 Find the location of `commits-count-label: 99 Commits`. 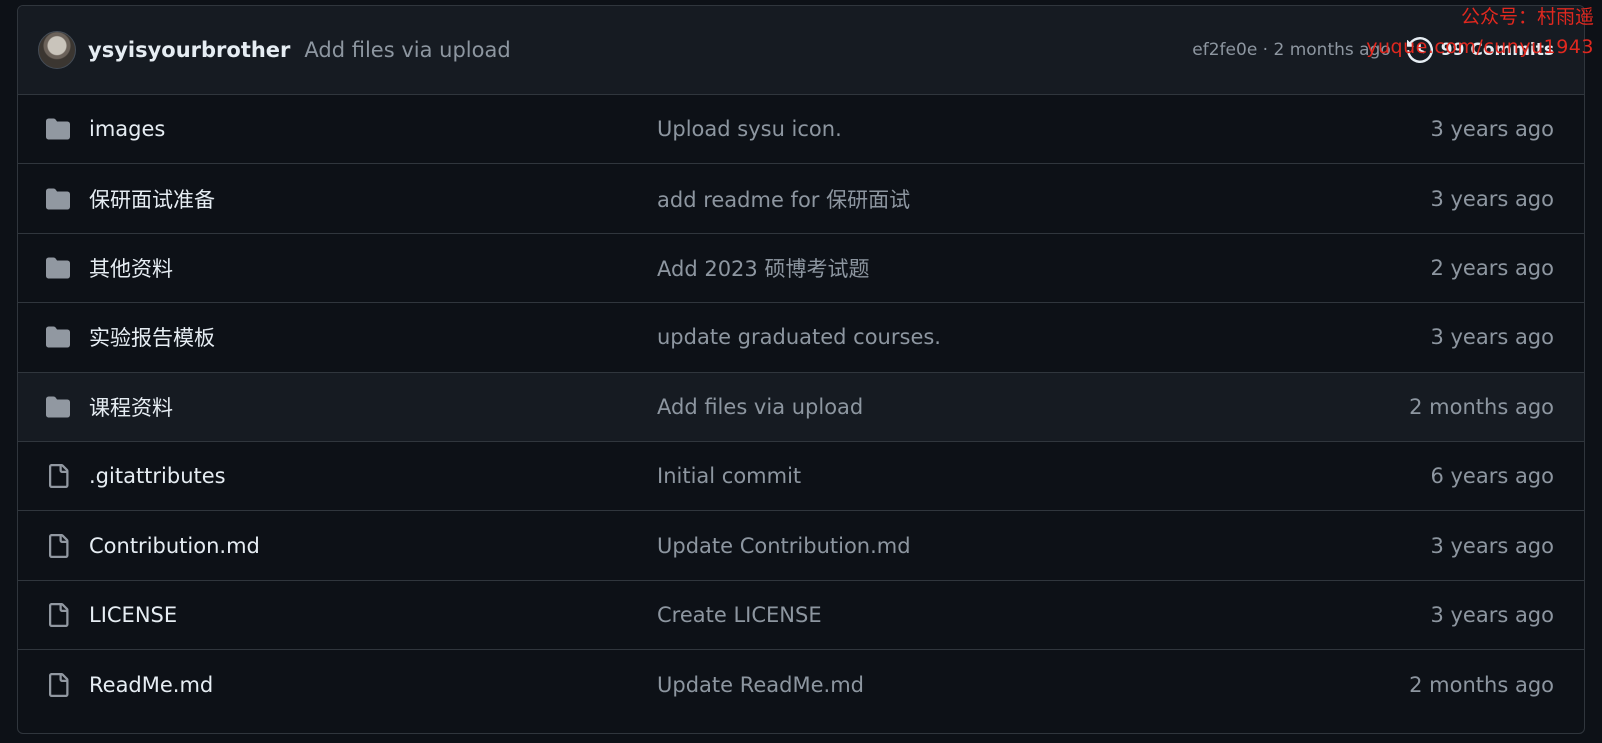

commits-count-label: 99 Commits is located at coordinates (1497, 50).